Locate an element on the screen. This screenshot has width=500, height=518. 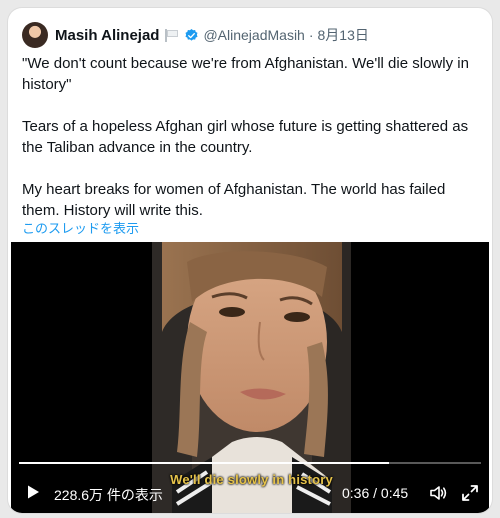
play-icon is located at coordinates (33, 492).